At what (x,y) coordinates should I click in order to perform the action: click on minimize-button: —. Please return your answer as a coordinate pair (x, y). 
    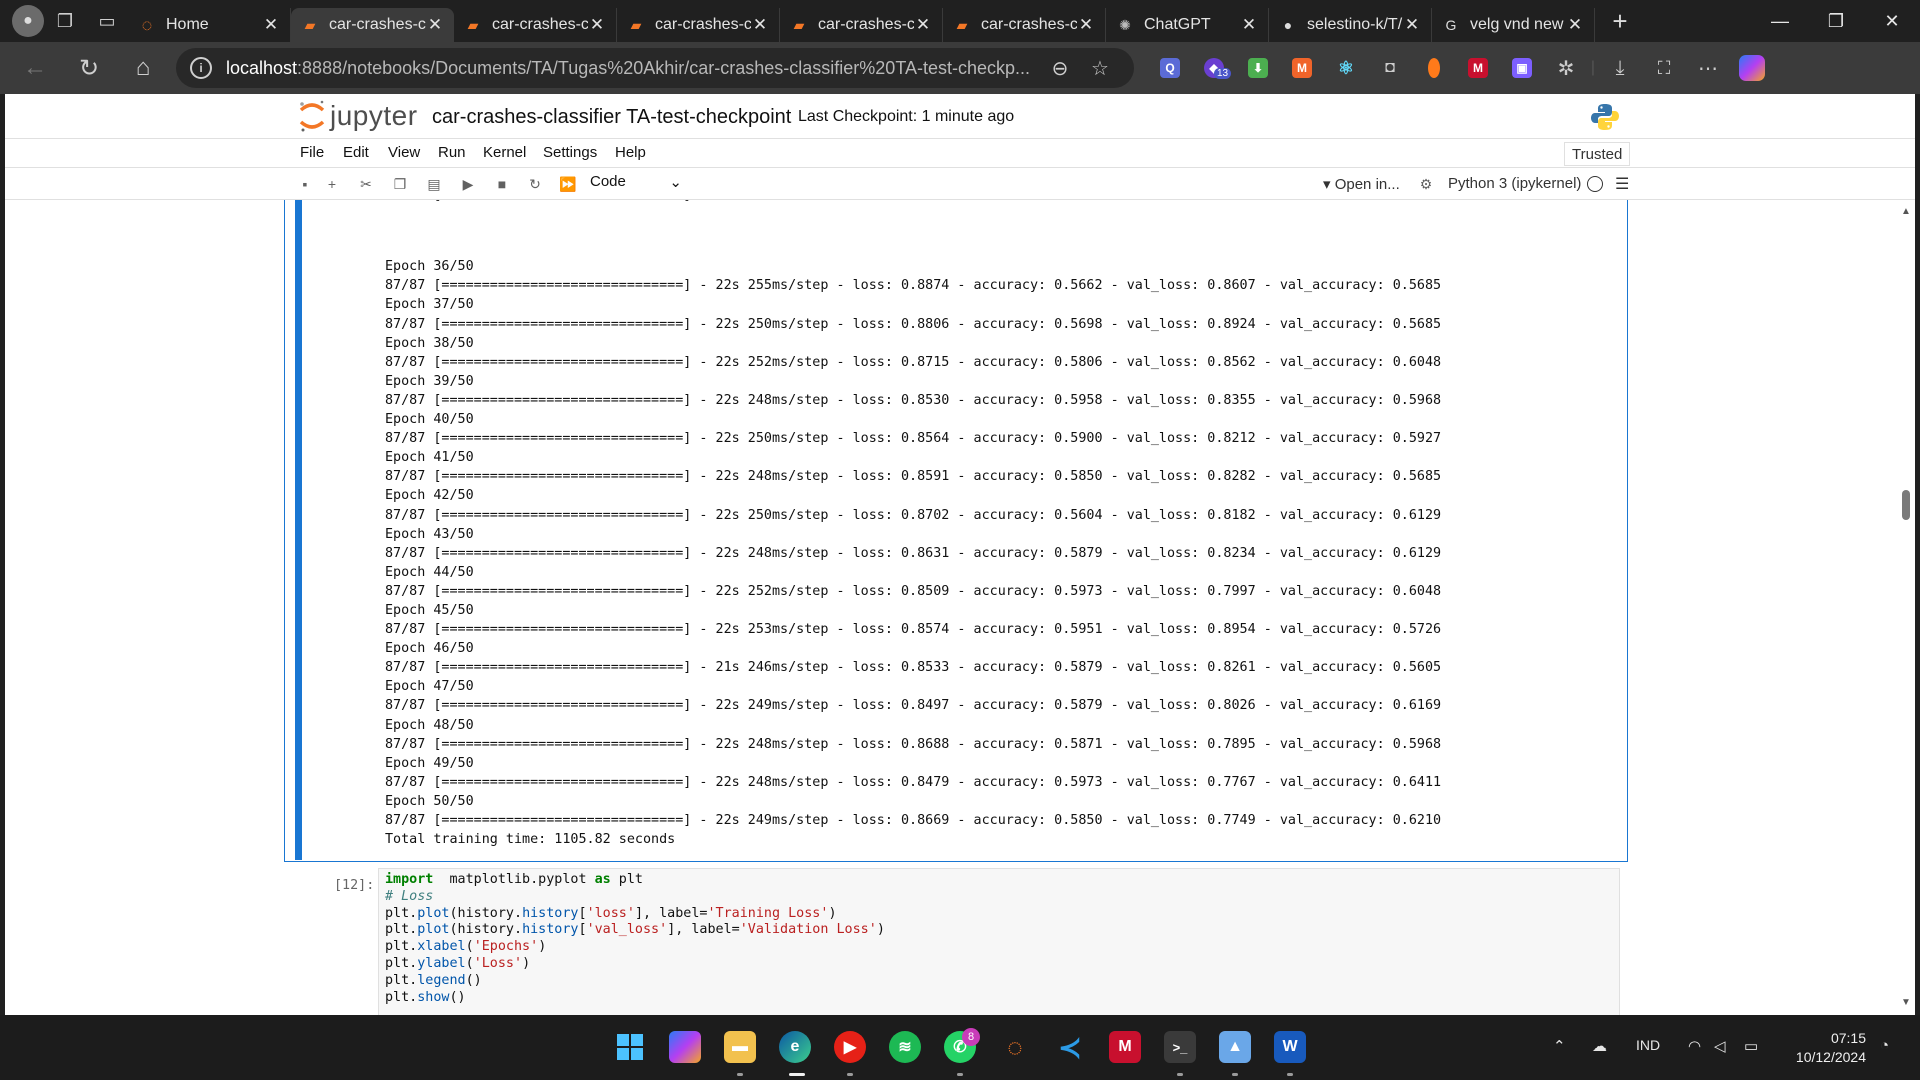
    Looking at the image, I should click on (1780, 21).